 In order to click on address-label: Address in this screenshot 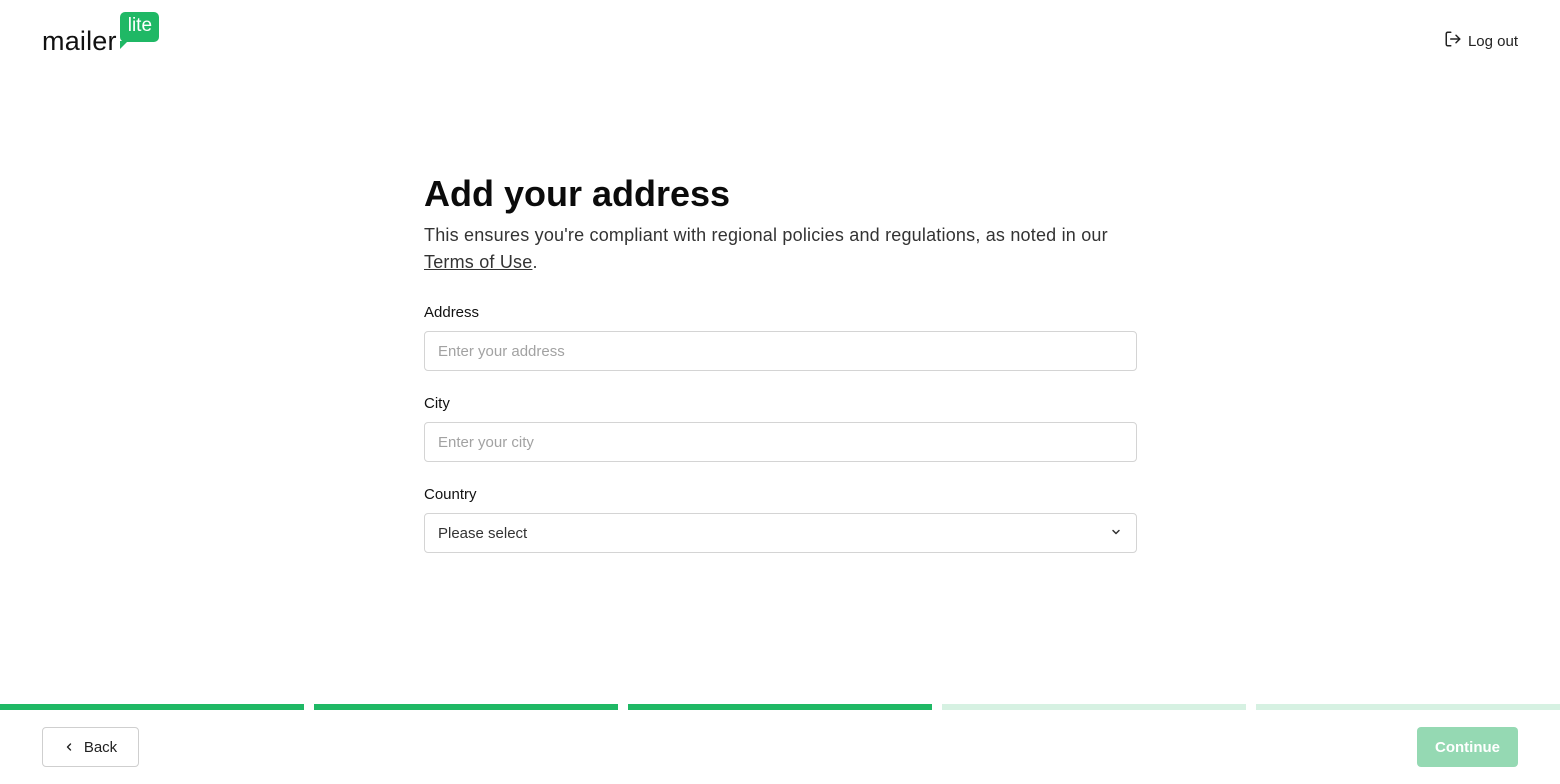, I will do `click(452, 312)`.